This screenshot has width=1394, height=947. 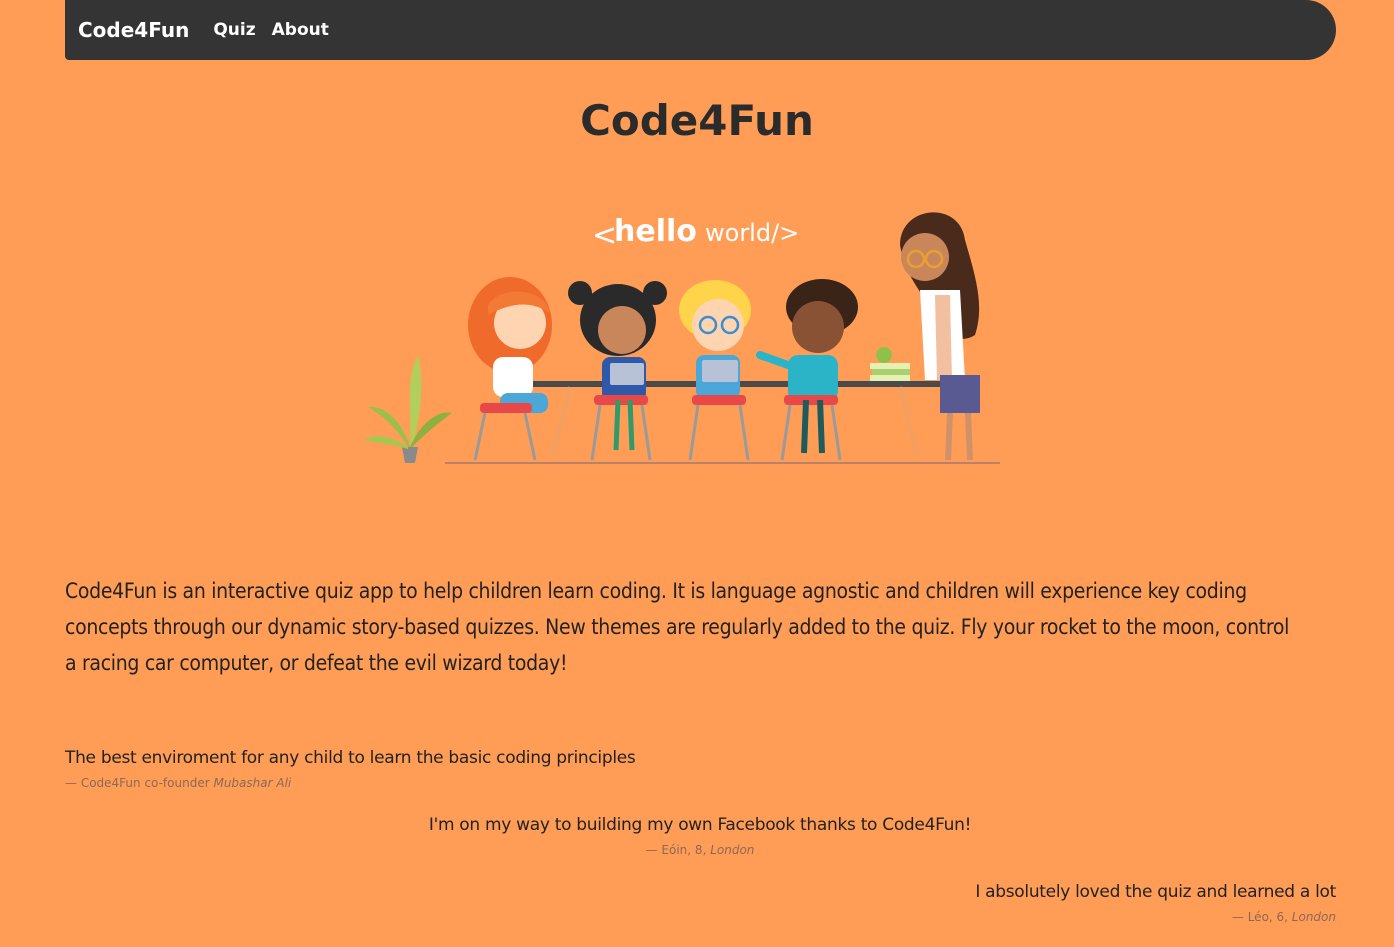 What do you see at coordinates (300, 30) in the screenshot?
I see `nav-link-about: About` at bounding box center [300, 30].